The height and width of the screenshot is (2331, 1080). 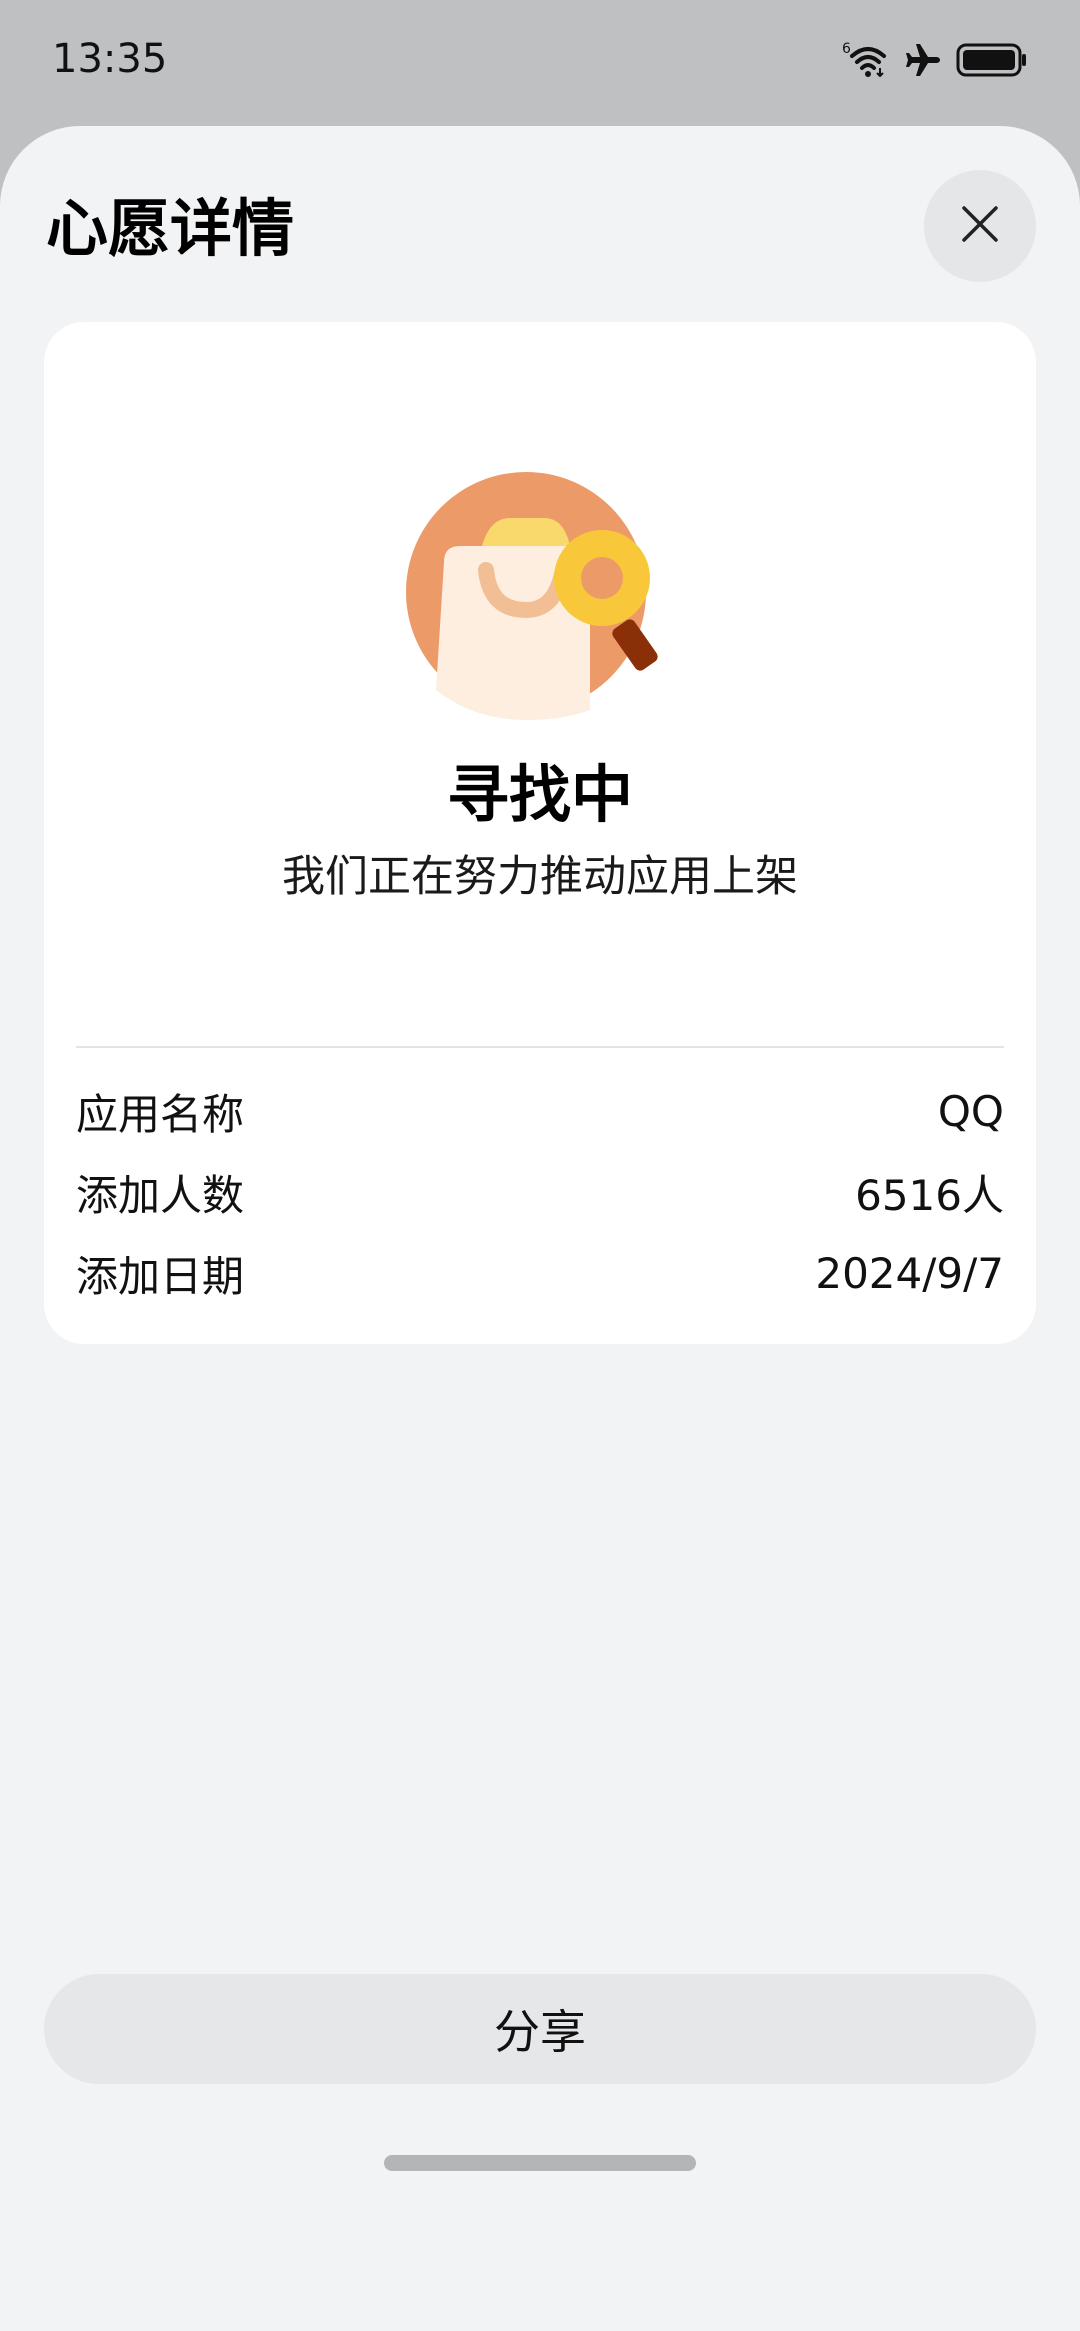 I want to click on status-bar: 13:35 6, so click(x=540, y=63).